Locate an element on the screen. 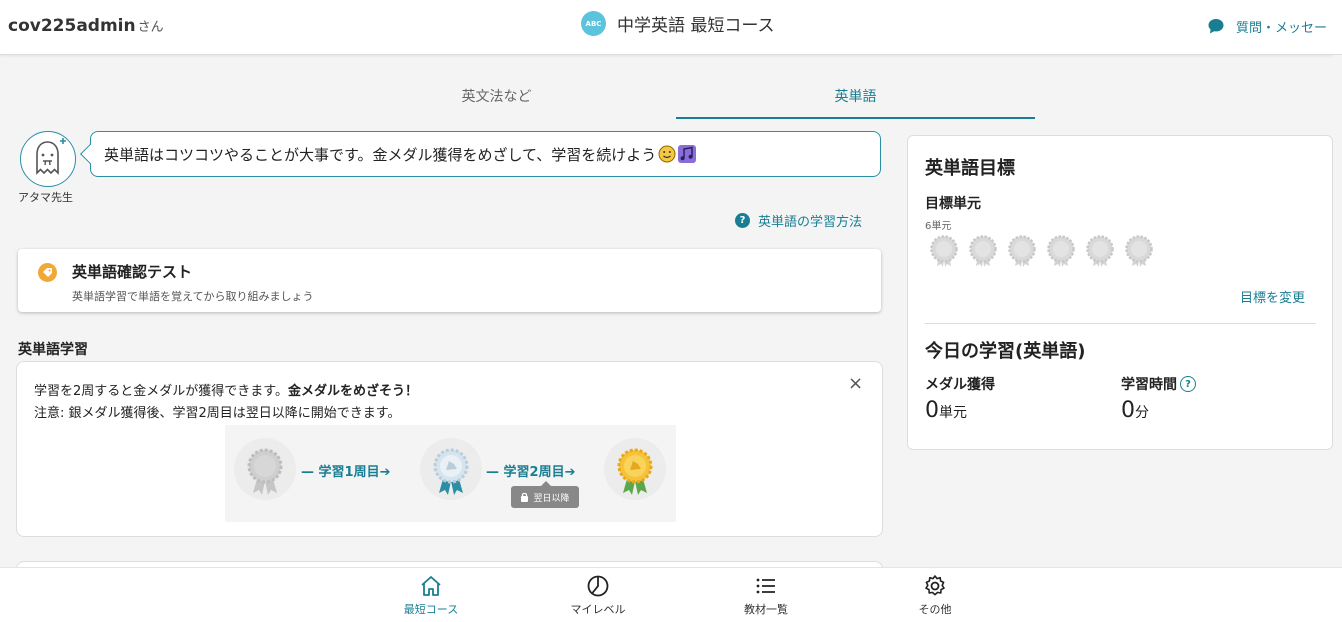  divider is located at coordinates (1120, 323).